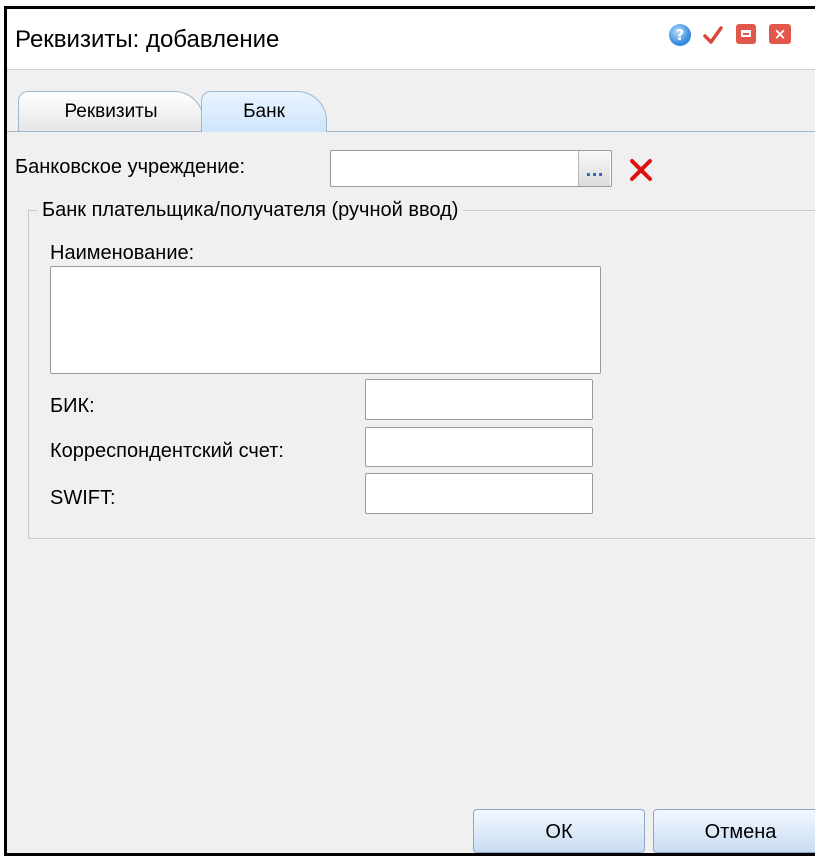 The height and width of the screenshot is (856, 815). What do you see at coordinates (325, 320) in the screenshot?
I see `name-textarea` at bounding box center [325, 320].